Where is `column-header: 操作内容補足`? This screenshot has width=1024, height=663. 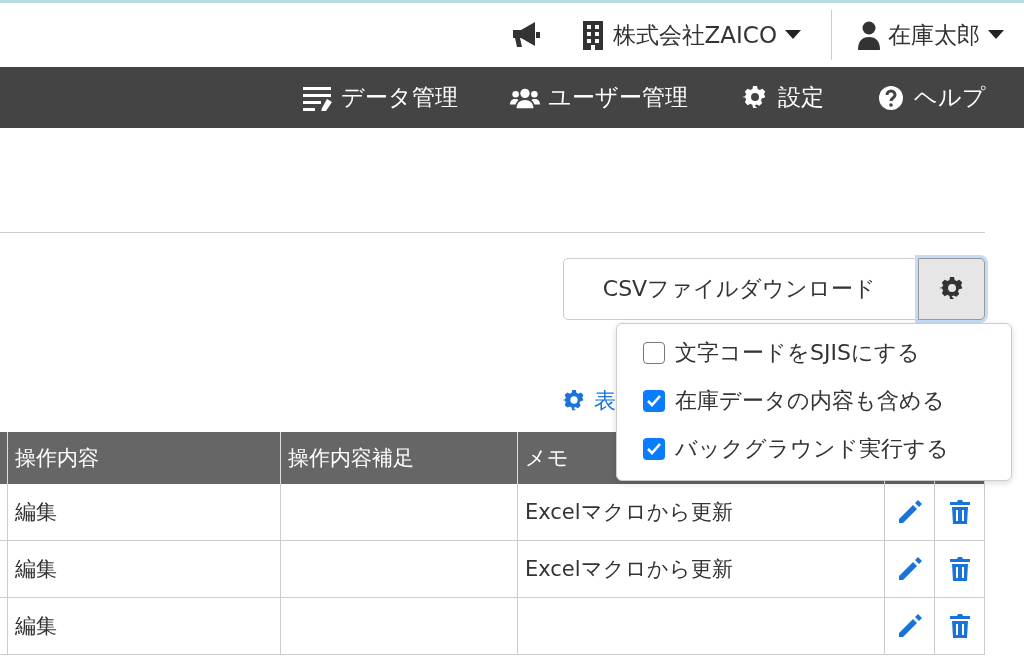 column-header: 操作内容補足 is located at coordinates (399, 458).